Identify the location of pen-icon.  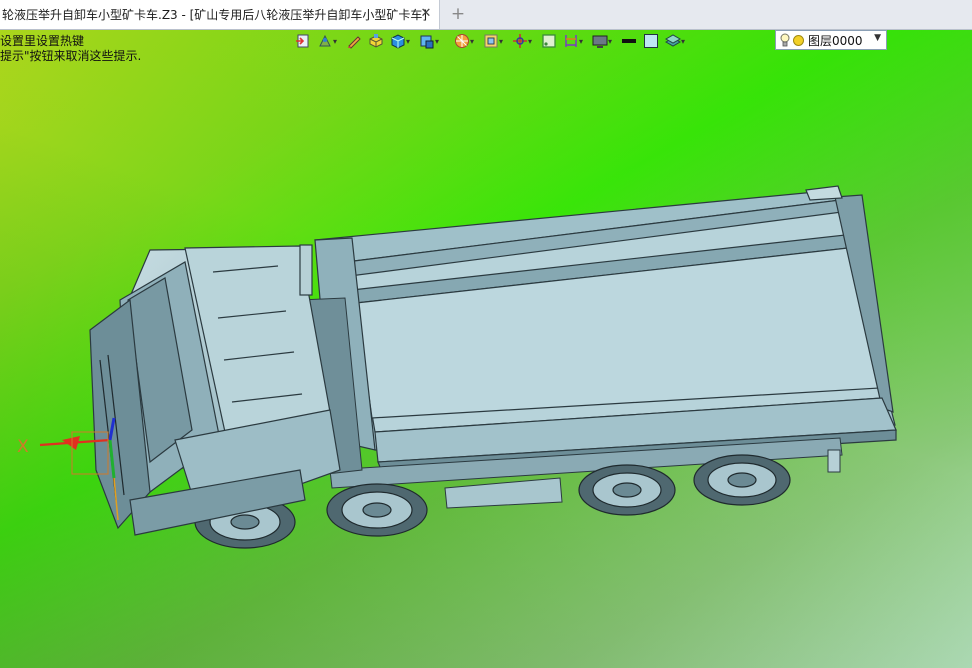
(354, 41).